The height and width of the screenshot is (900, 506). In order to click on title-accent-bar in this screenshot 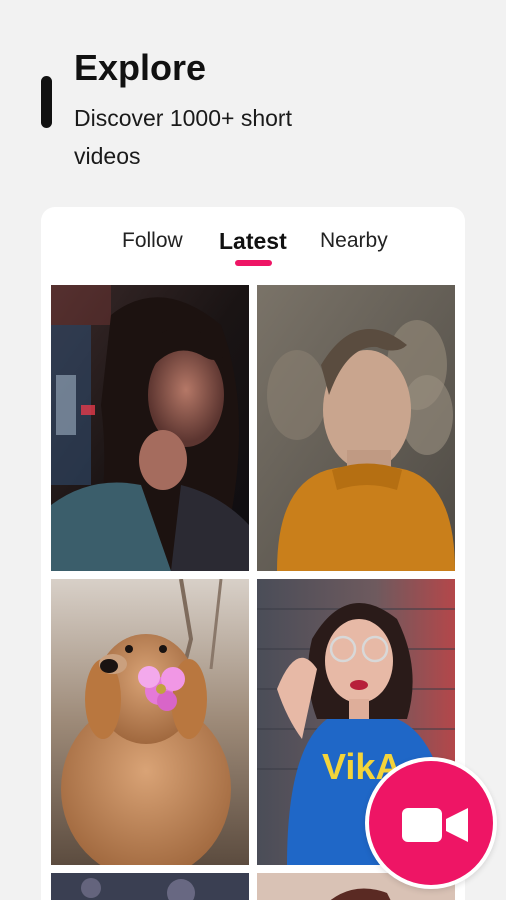, I will do `click(46, 102)`.